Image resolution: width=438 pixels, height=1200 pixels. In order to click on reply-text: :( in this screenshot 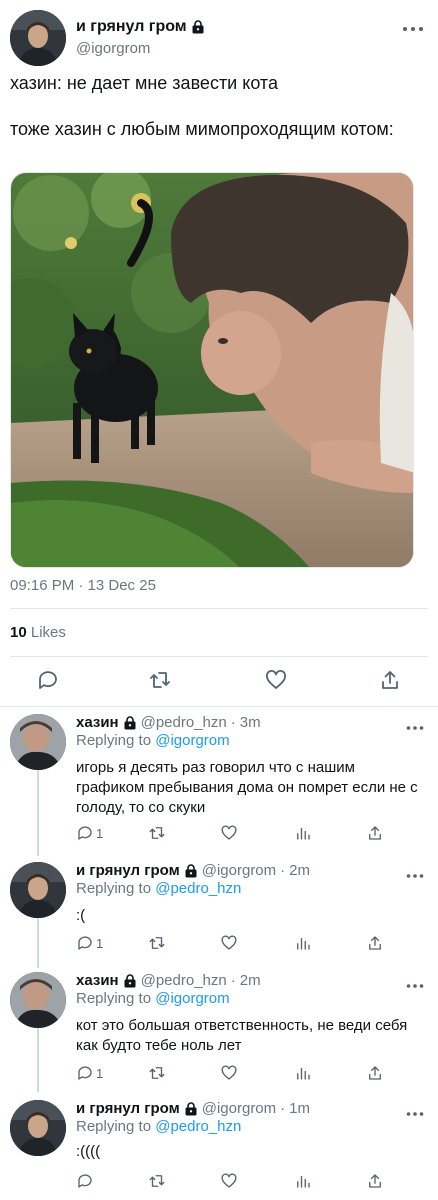, I will do `click(81, 915)`.